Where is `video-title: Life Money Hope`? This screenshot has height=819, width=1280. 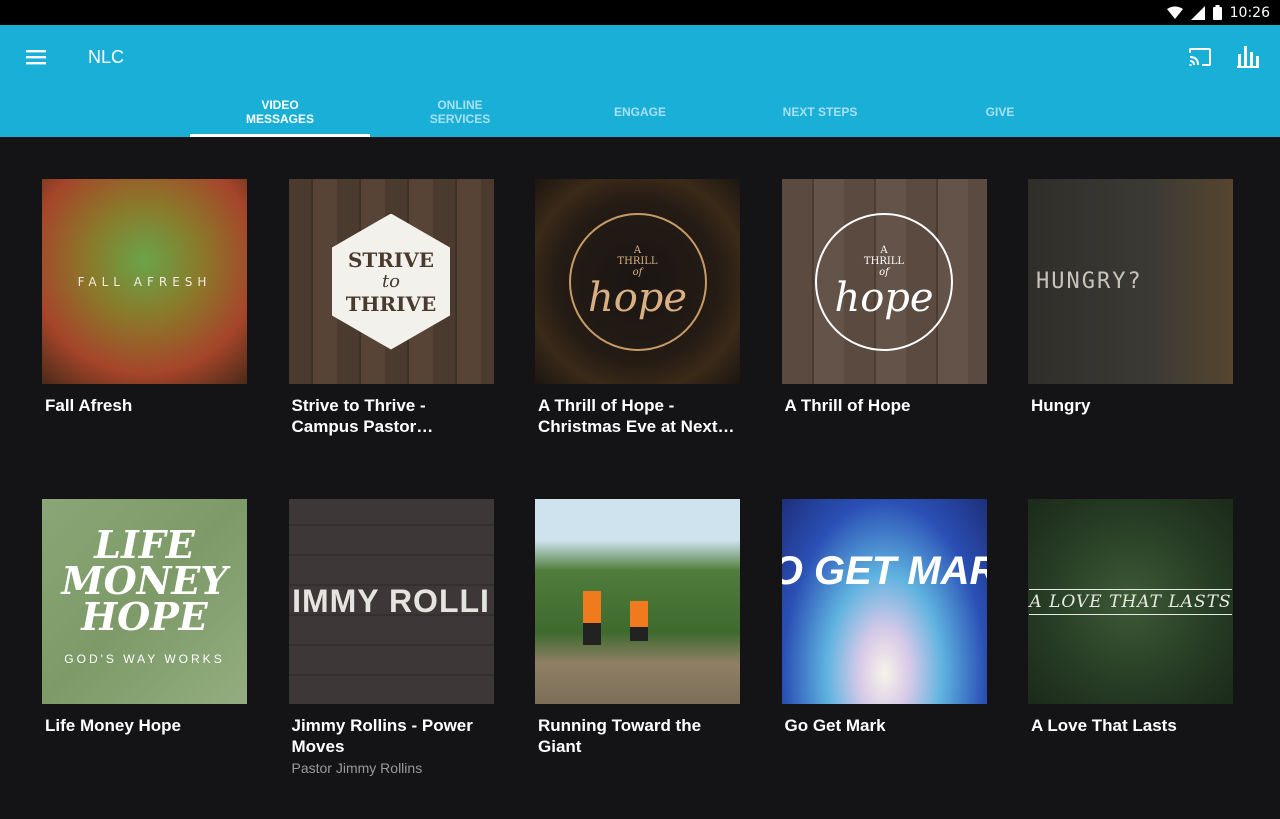 video-title: Life Money Hope is located at coordinates (113, 725).